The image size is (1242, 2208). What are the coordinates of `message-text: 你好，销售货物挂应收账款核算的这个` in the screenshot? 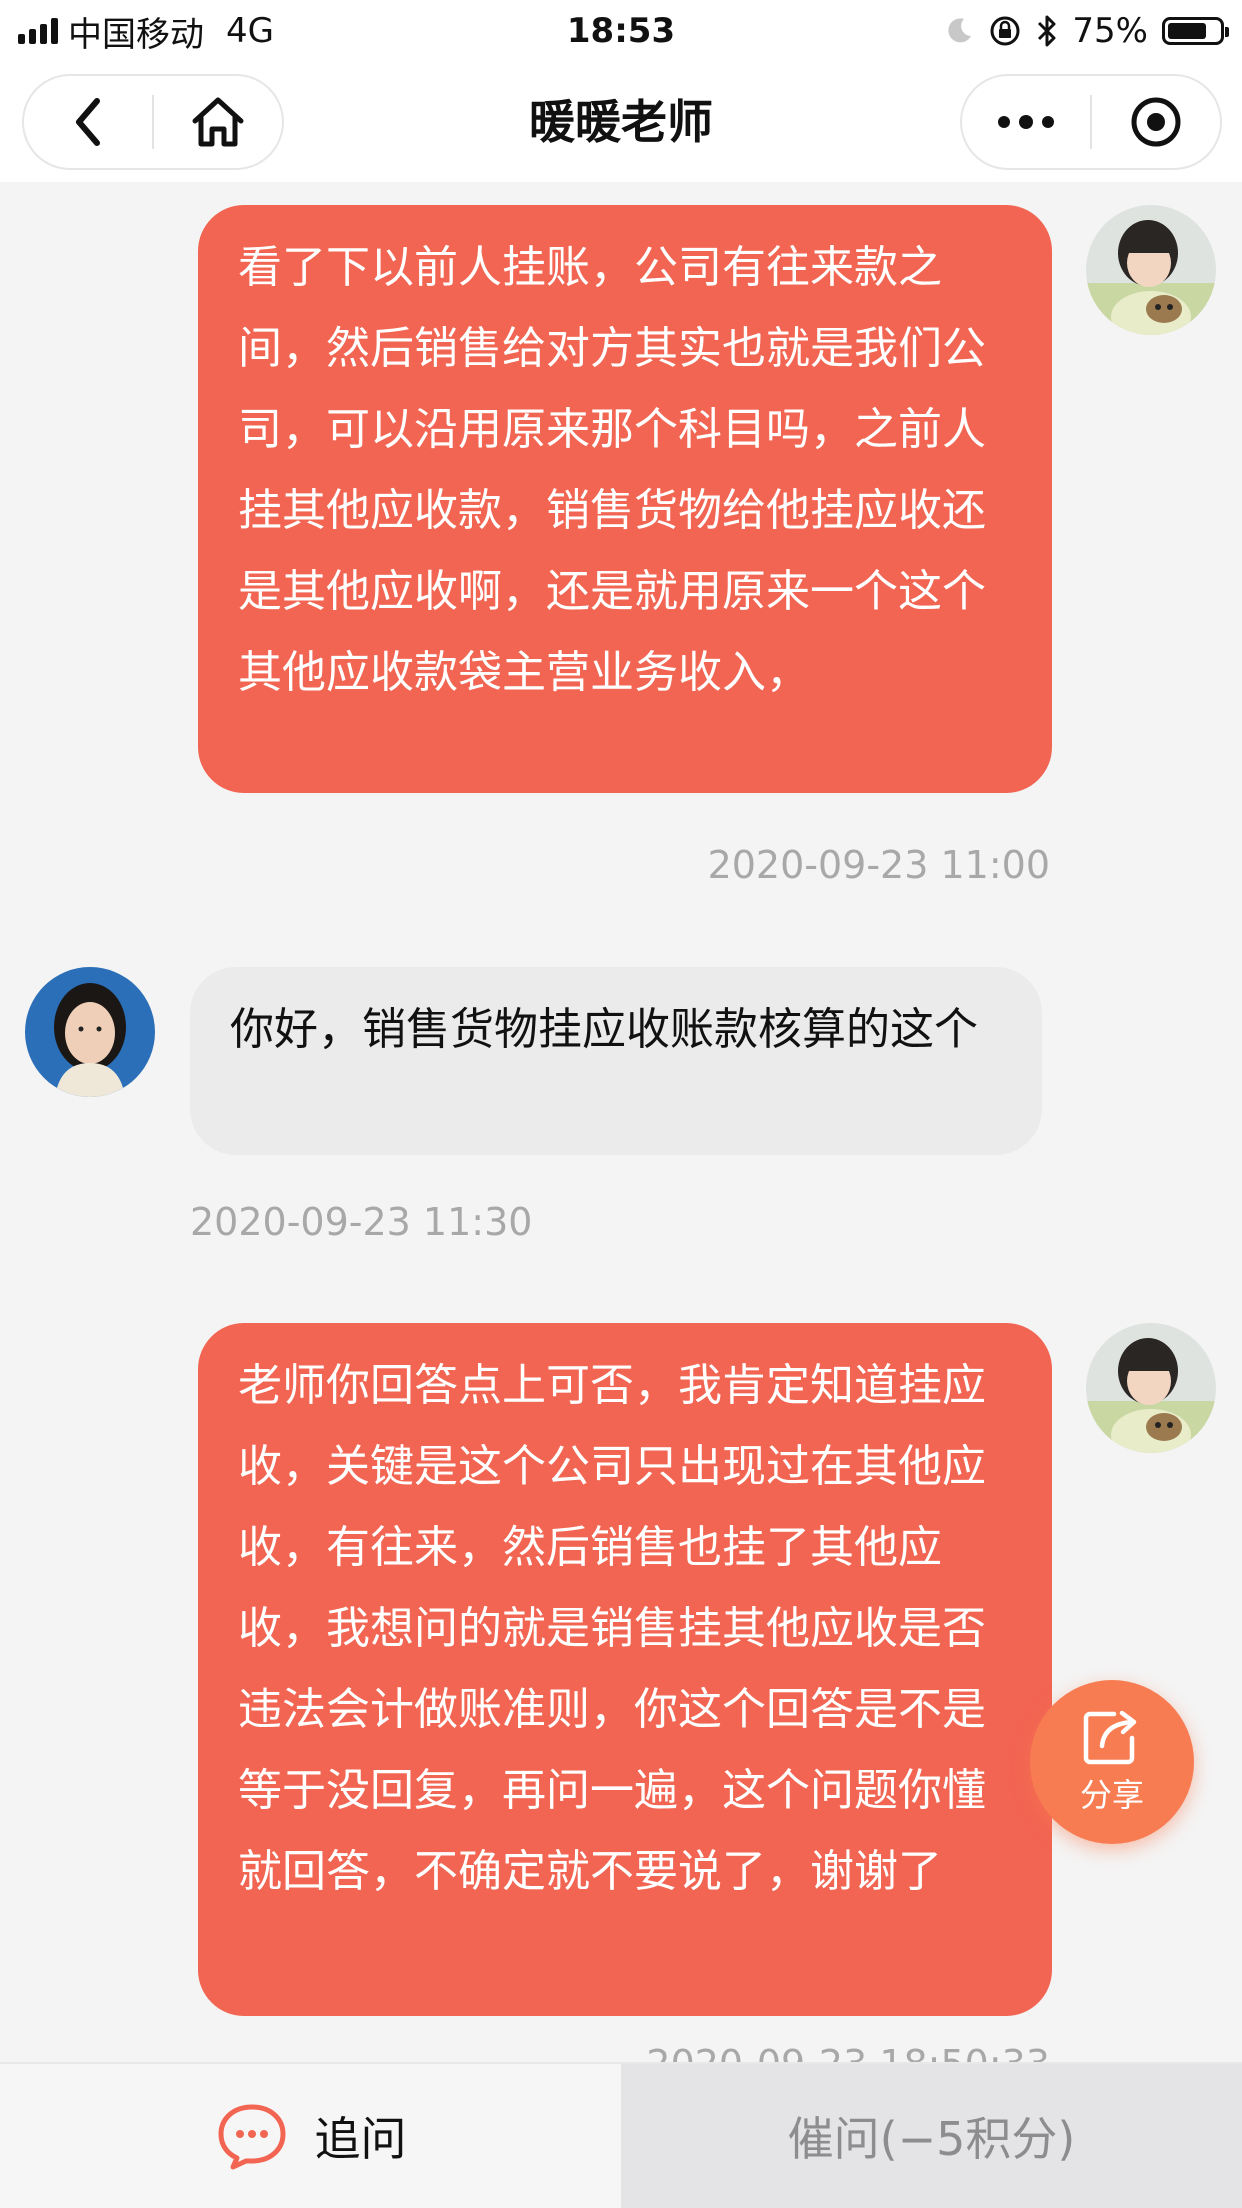 It's located at (604, 1029).